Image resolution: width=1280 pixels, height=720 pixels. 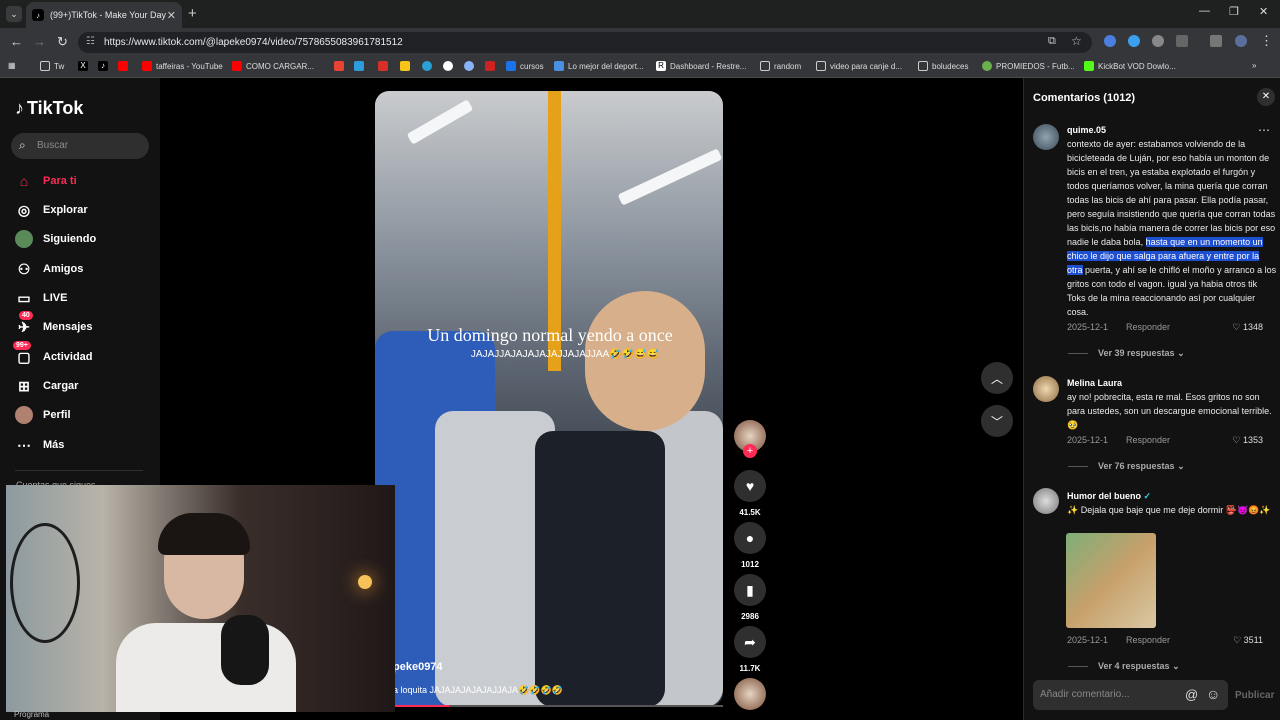 I want to click on view-replies-button: Ver 4 respuestas ⌄, so click(x=1124, y=666).